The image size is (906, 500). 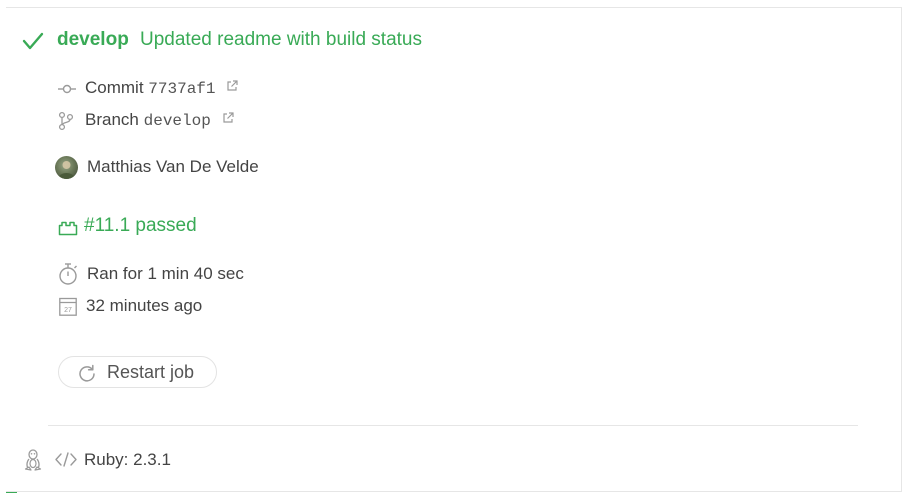 I want to click on commit-label: Commit, so click(x=114, y=87).